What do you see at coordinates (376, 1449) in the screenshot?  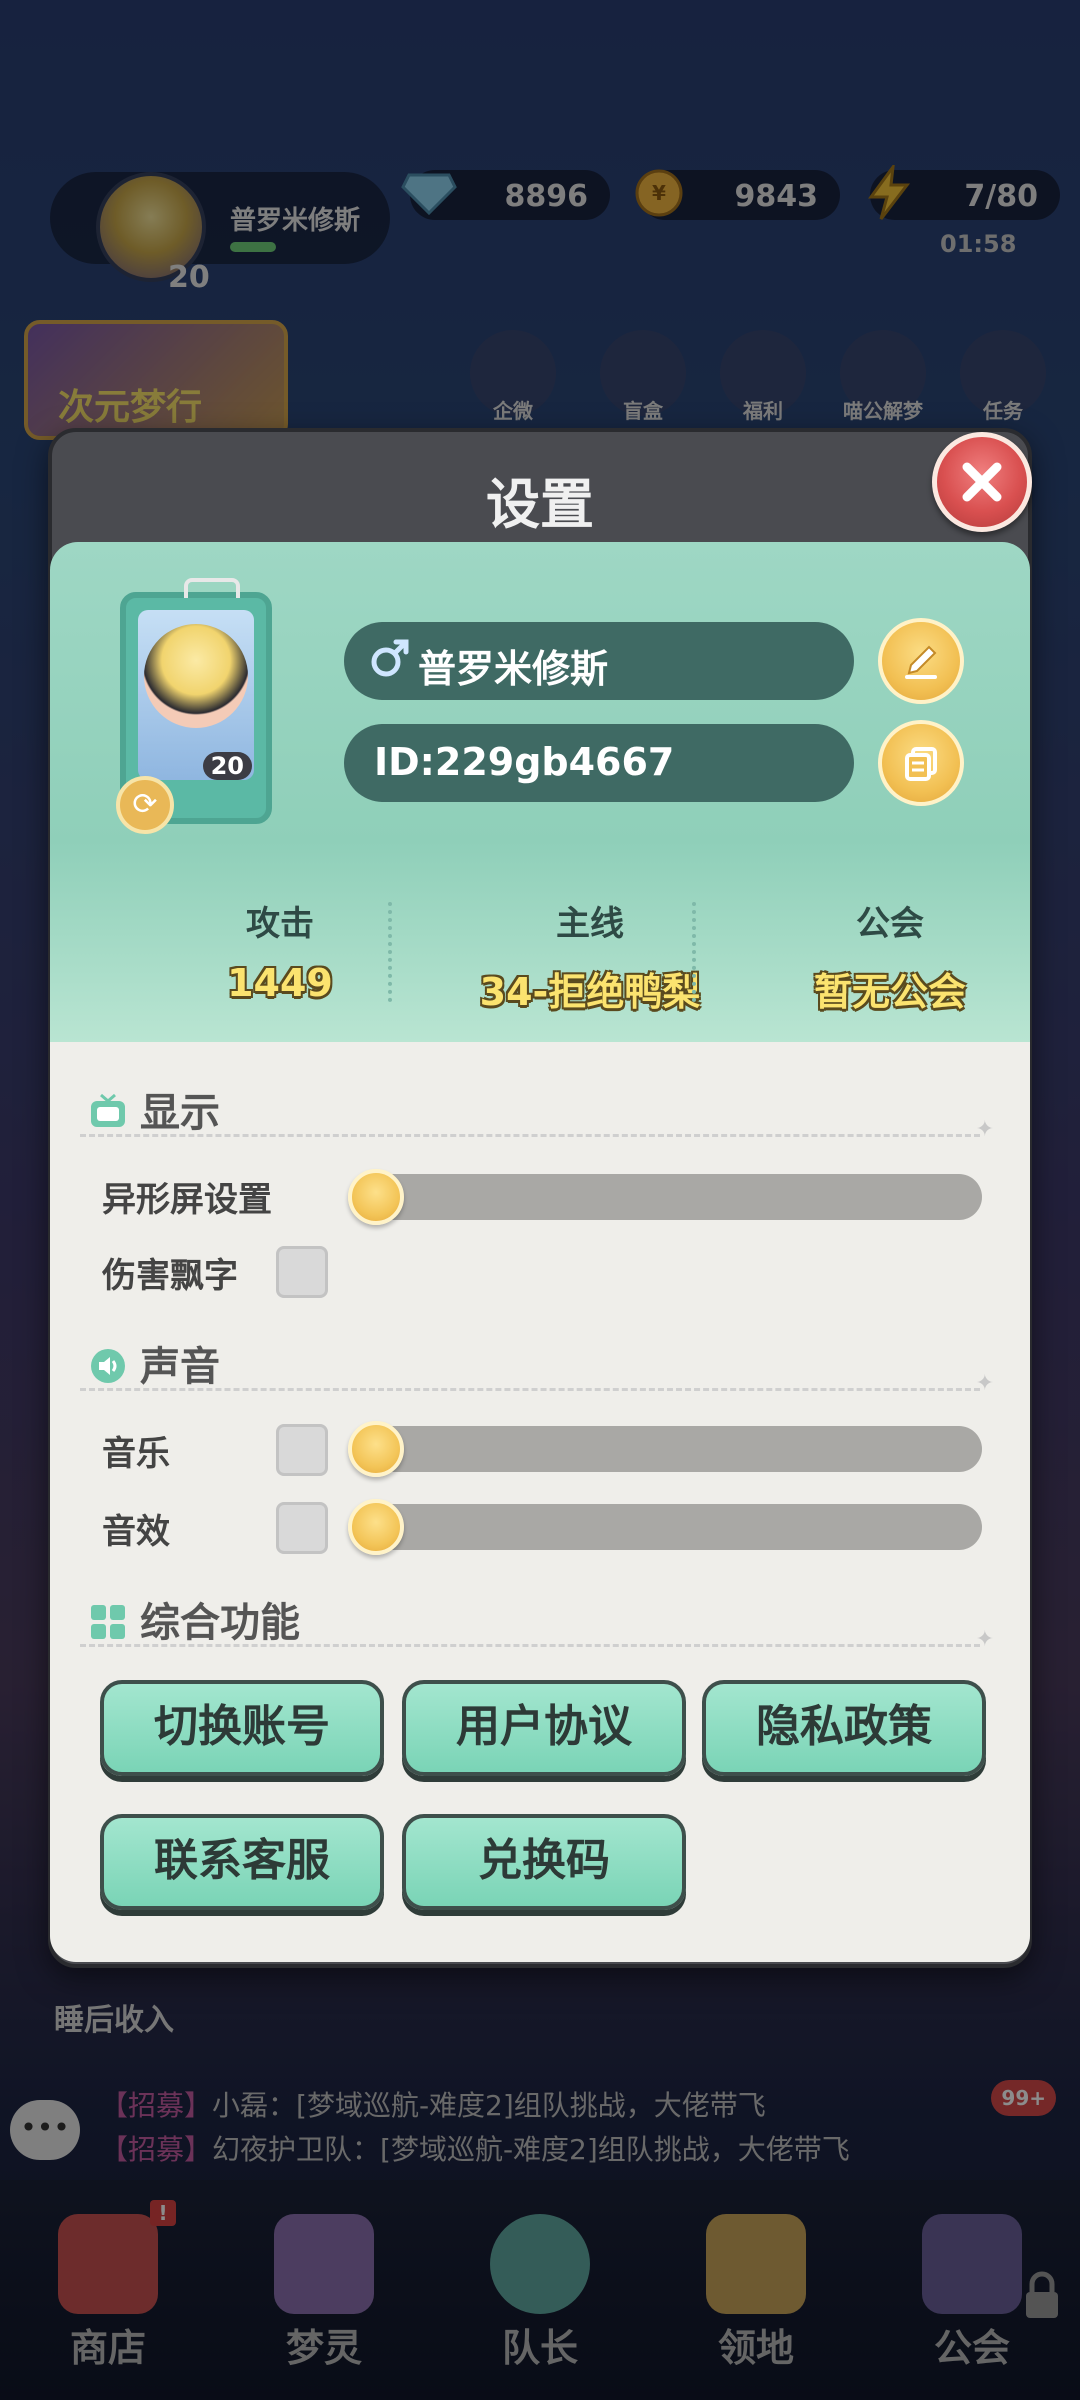 I see `music-slider-handle` at bounding box center [376, 1449].